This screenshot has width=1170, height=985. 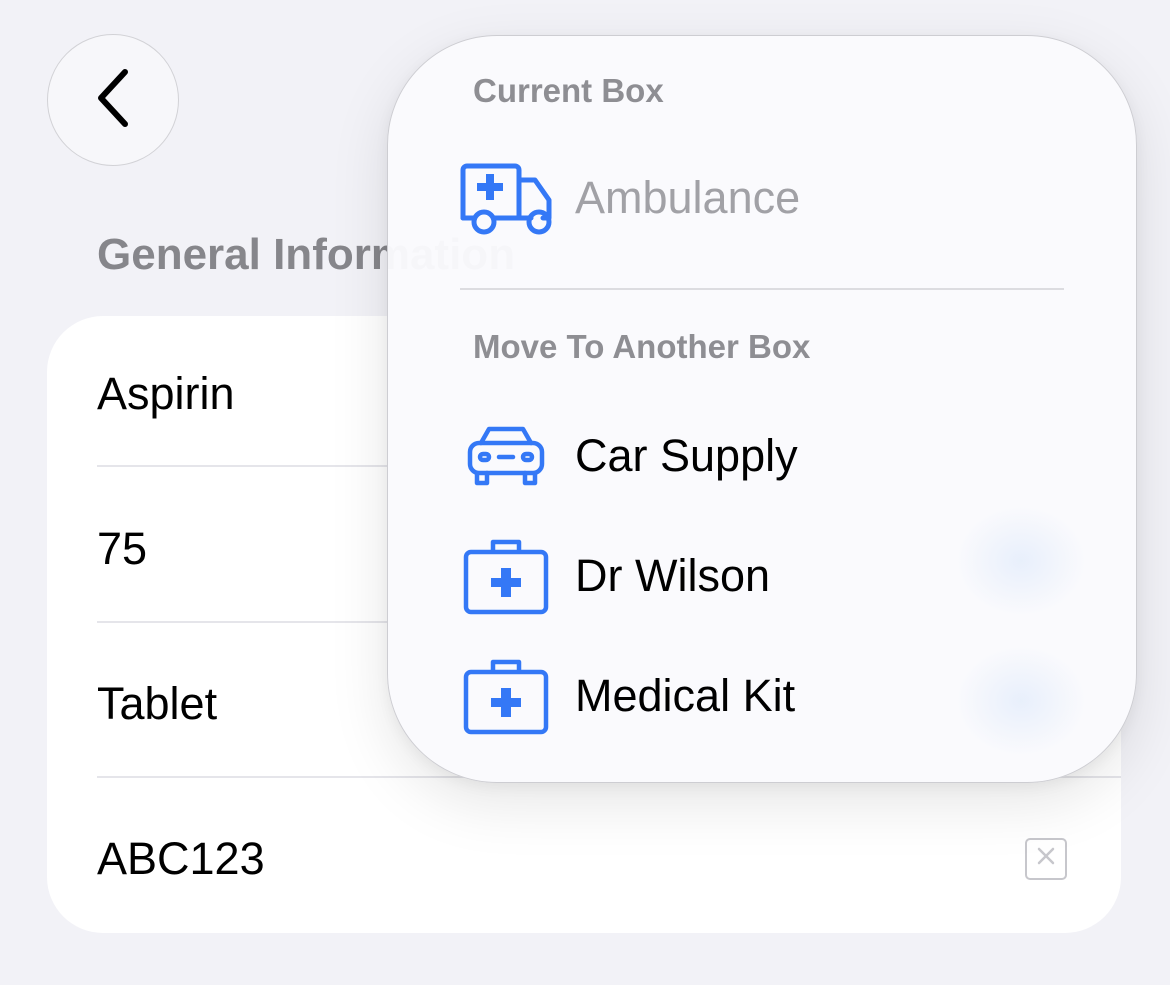 What do you see at coordinates (505, 456) in the screenshot?
I see `car-icon` at bounding box center [505, 456].